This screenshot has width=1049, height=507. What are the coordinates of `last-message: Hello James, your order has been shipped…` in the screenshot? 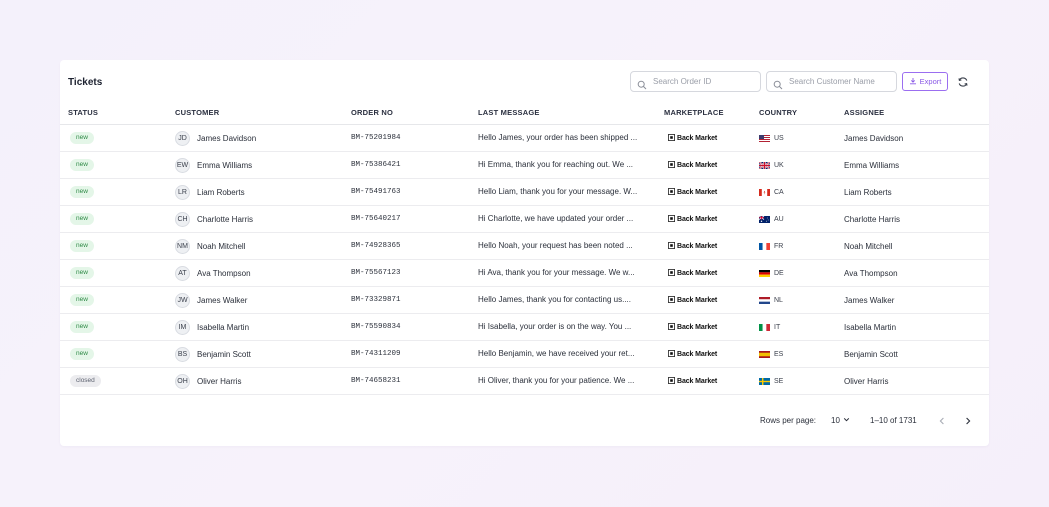 It's located at (558, 137).